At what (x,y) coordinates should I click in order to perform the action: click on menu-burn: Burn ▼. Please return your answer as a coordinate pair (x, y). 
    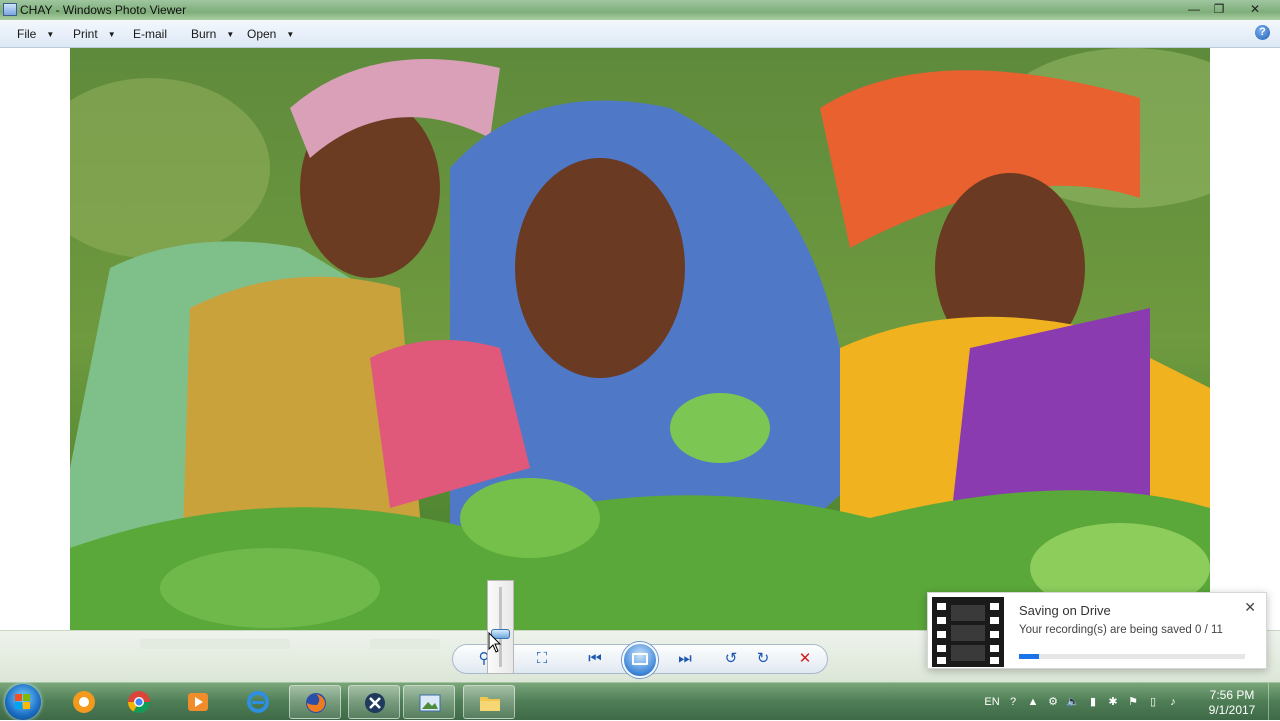
    Looking at the image, I should click on (212, 34).